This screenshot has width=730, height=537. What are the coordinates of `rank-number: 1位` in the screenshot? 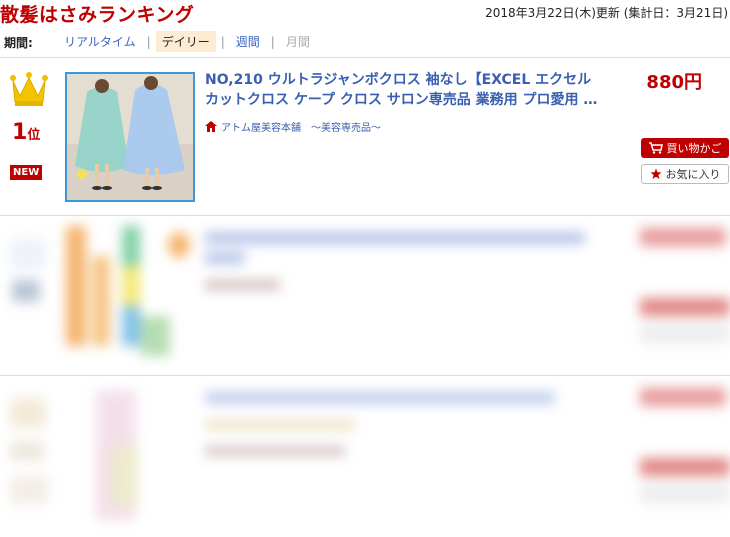 It's located at (26, 132).